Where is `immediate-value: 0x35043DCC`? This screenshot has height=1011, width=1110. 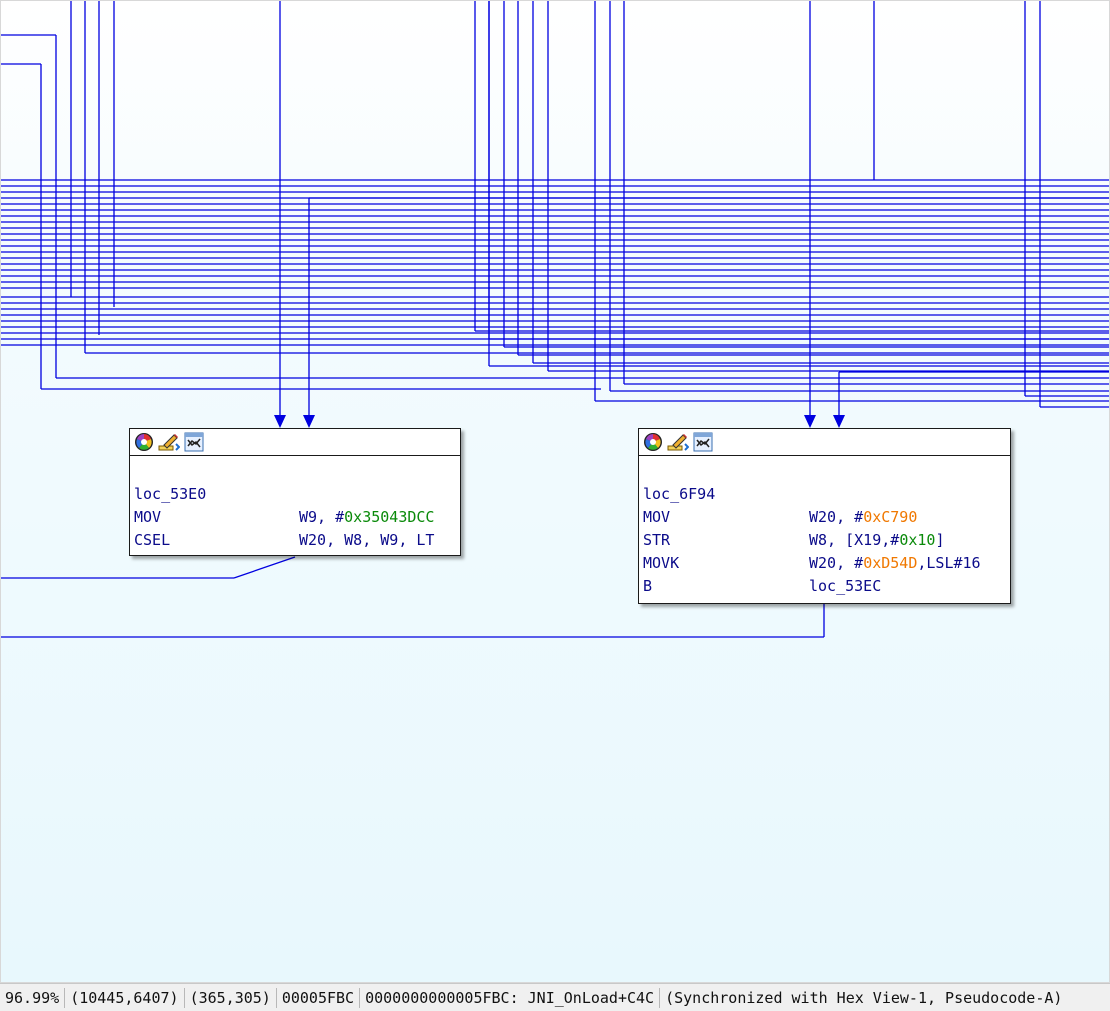
immediate-value: 0x35043DCC is located at coordinates (389, 517).